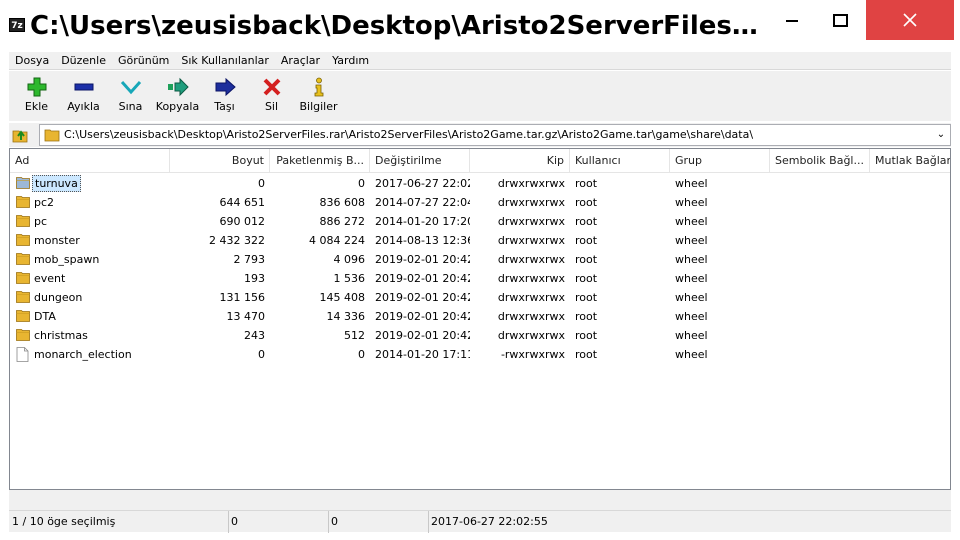 The height and width of the screenshot is (540, 960). What do you see at coordinates (271, 96) in the screenshot?
I see `delete-button: Sil` at bounding box center [271, 96].